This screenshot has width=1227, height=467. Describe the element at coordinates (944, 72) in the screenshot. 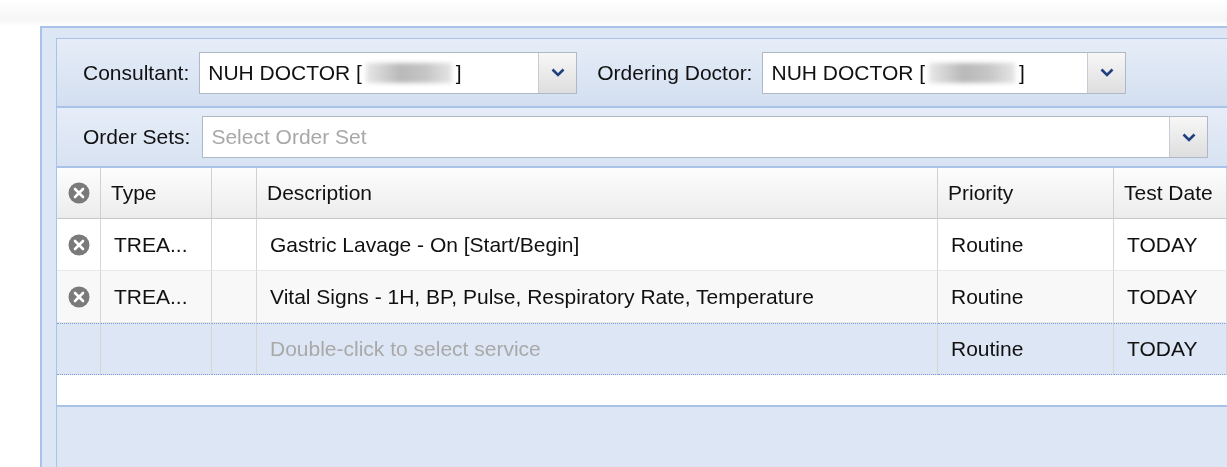

I see `ordering-doctor-dropdown: NUH DOCTOR [ ]` at that location.